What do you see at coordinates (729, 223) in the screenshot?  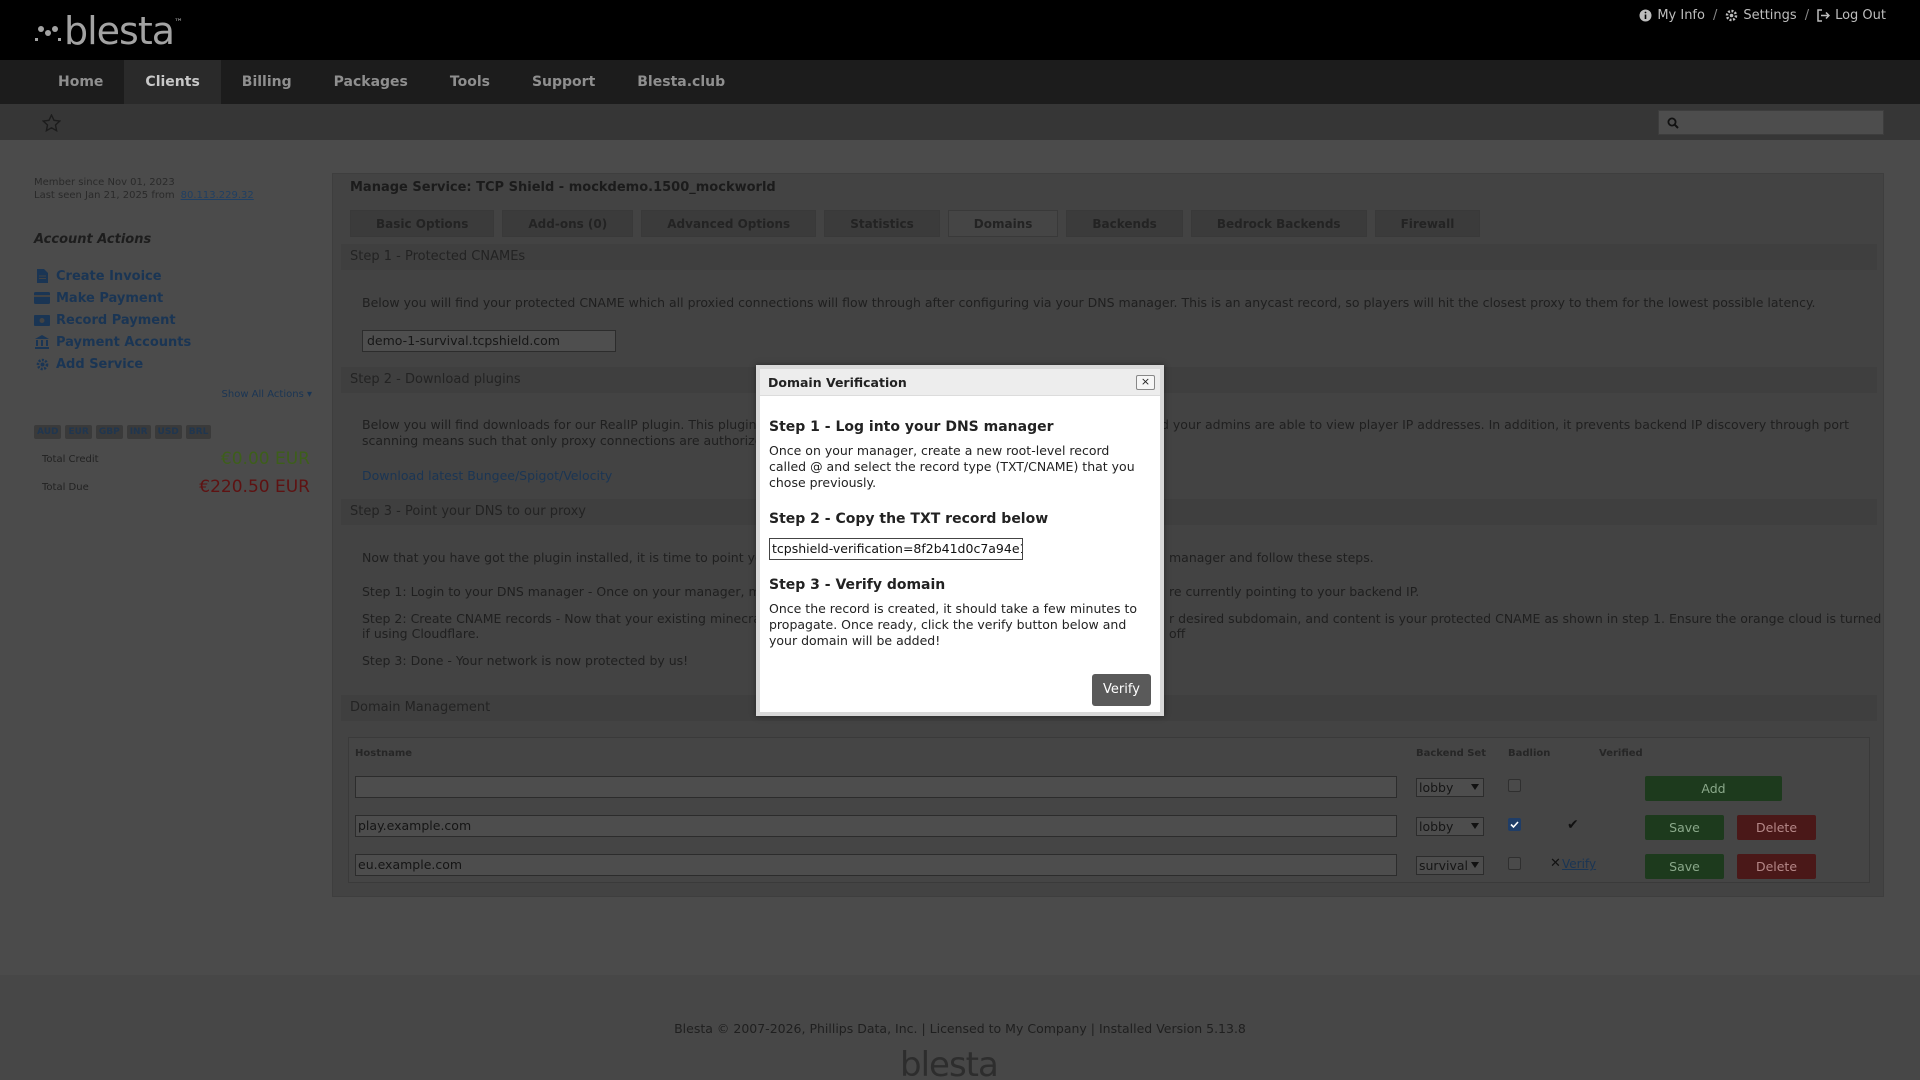 I see `tab-advanced-options: Advanced Options` at bounding box center [729, 223].